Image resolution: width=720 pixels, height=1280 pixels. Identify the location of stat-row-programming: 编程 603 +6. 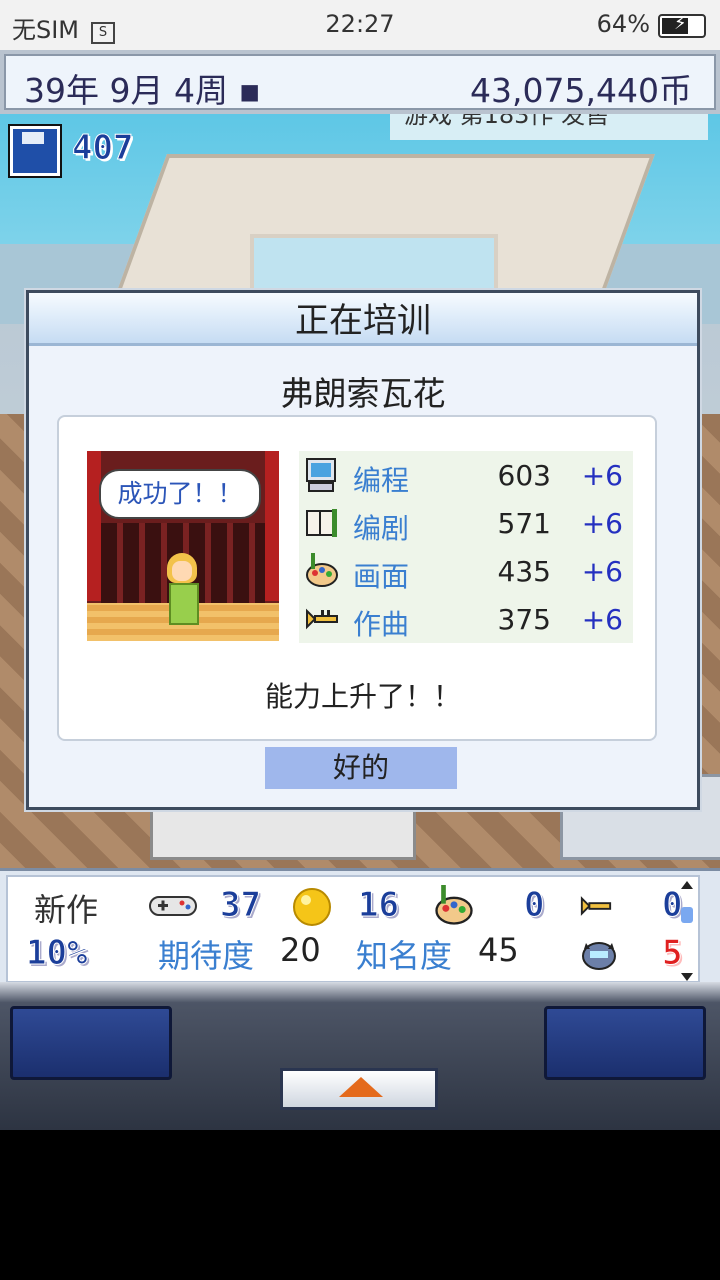
(466, 475).